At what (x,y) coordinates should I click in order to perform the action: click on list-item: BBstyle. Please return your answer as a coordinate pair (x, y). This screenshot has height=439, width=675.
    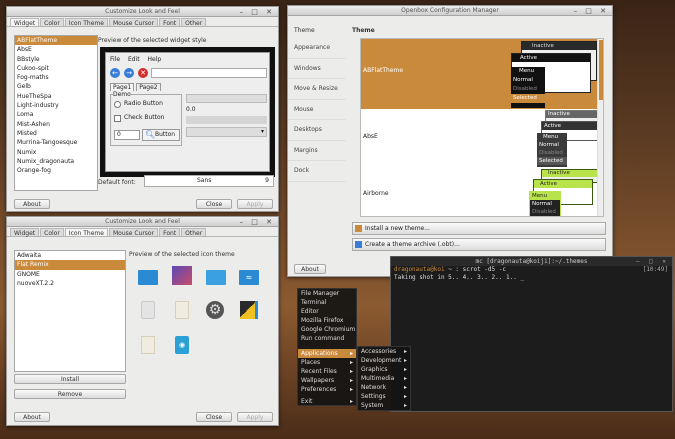
    Looking at the image, I should click on (56, 59).